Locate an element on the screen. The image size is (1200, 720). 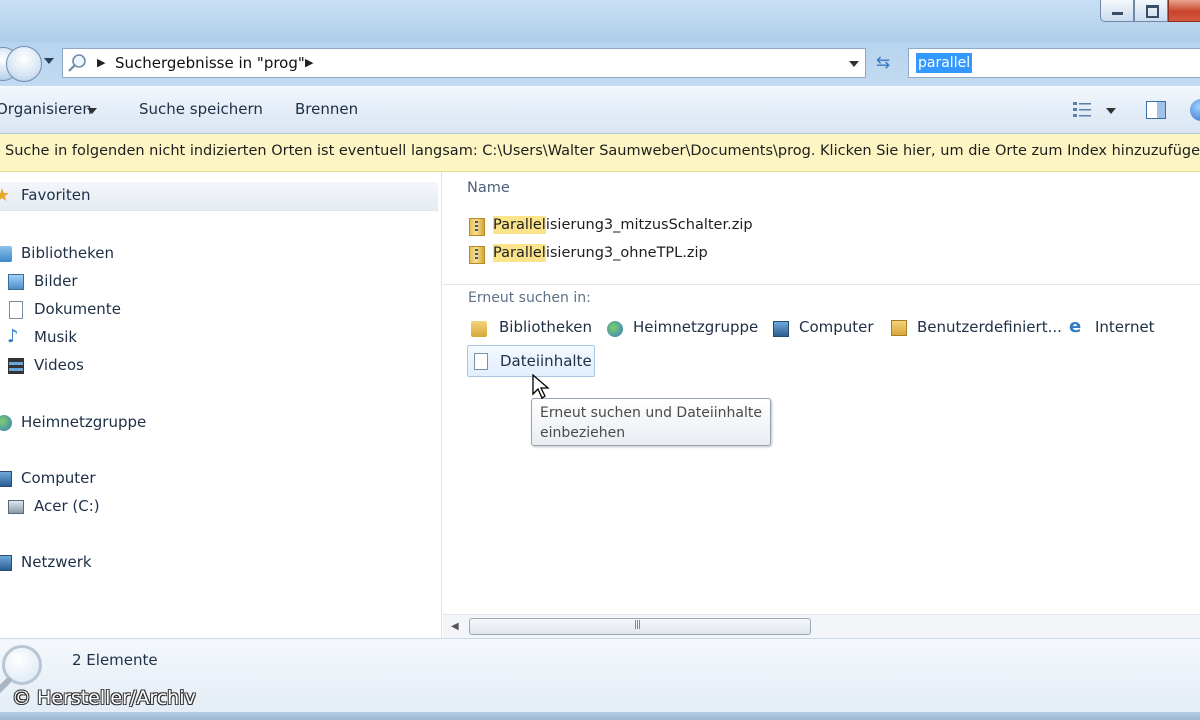
nav-item-drive-c: Acer (C:) is located at coordinates (219, 507).